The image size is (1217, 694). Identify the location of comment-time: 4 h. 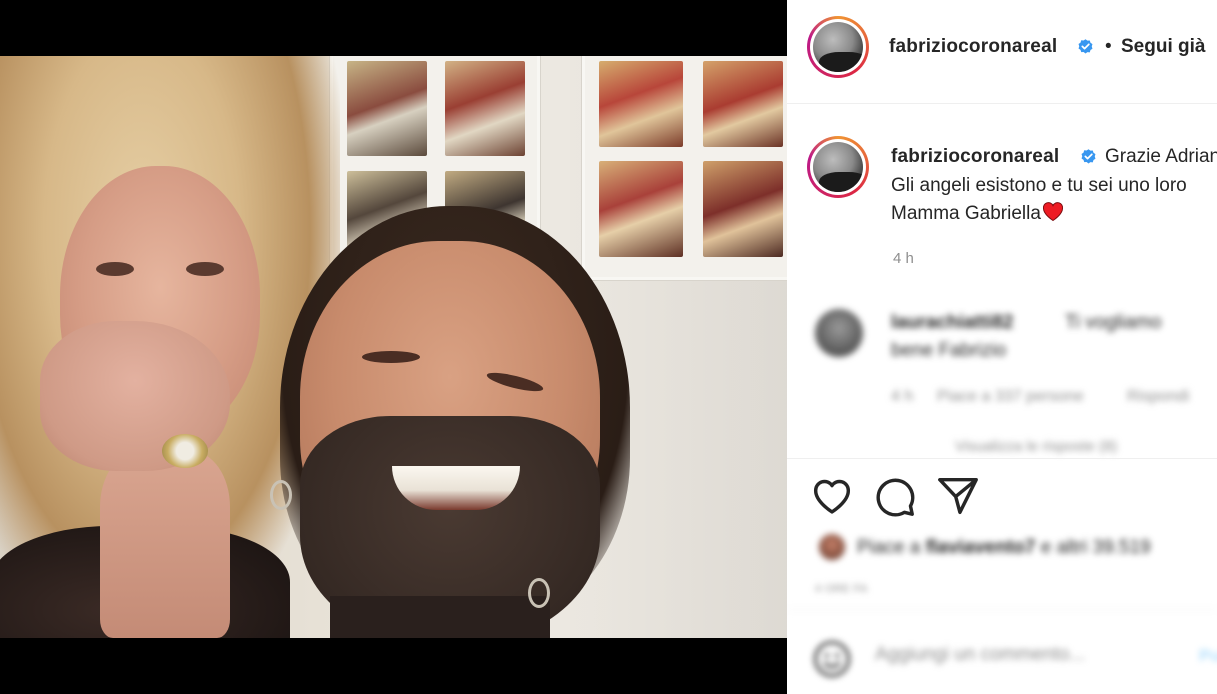
(902, 396).